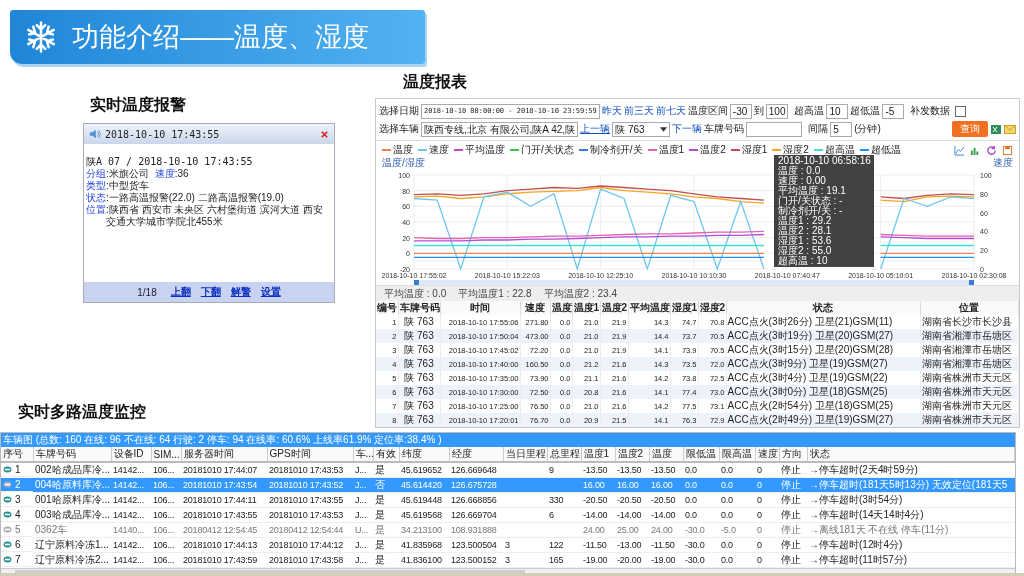 The image size is (1024, 576). I want to click on column-header: 序号, so click(17, 454).